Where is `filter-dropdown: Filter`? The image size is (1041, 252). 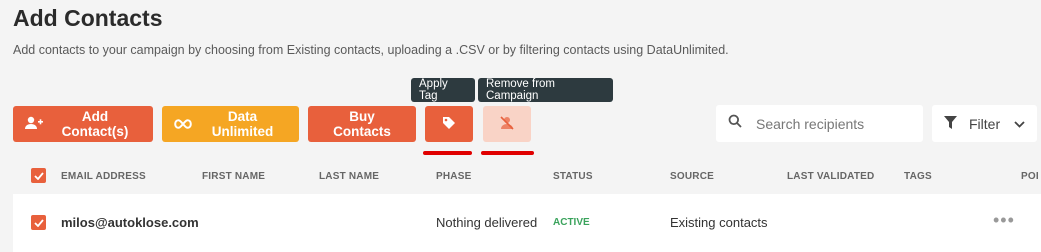
filter-dropdown: Filter is located at coordinates (984, 123).